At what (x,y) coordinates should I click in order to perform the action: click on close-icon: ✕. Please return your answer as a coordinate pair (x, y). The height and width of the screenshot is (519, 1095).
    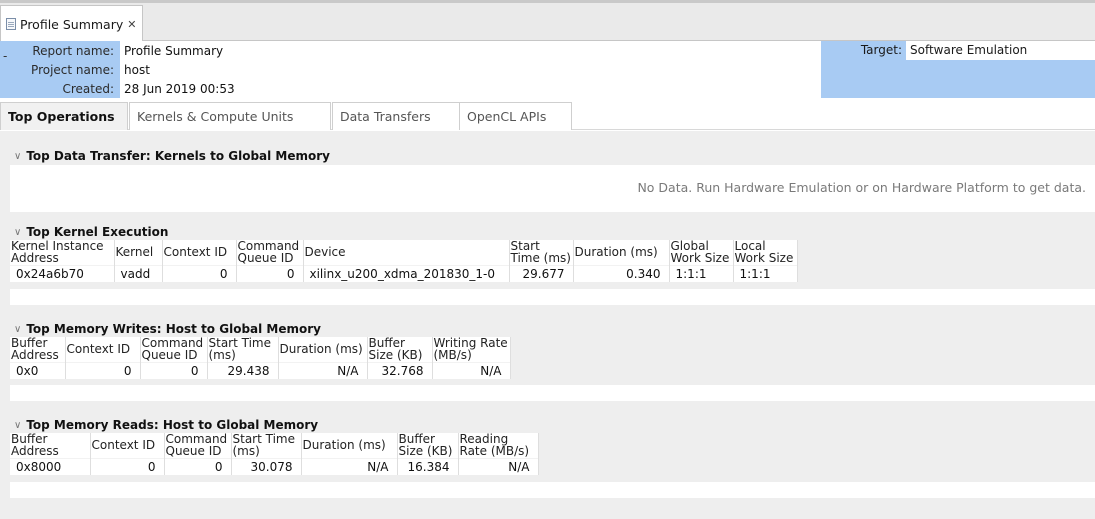
    Looking at the image, I should click on (131, 24).